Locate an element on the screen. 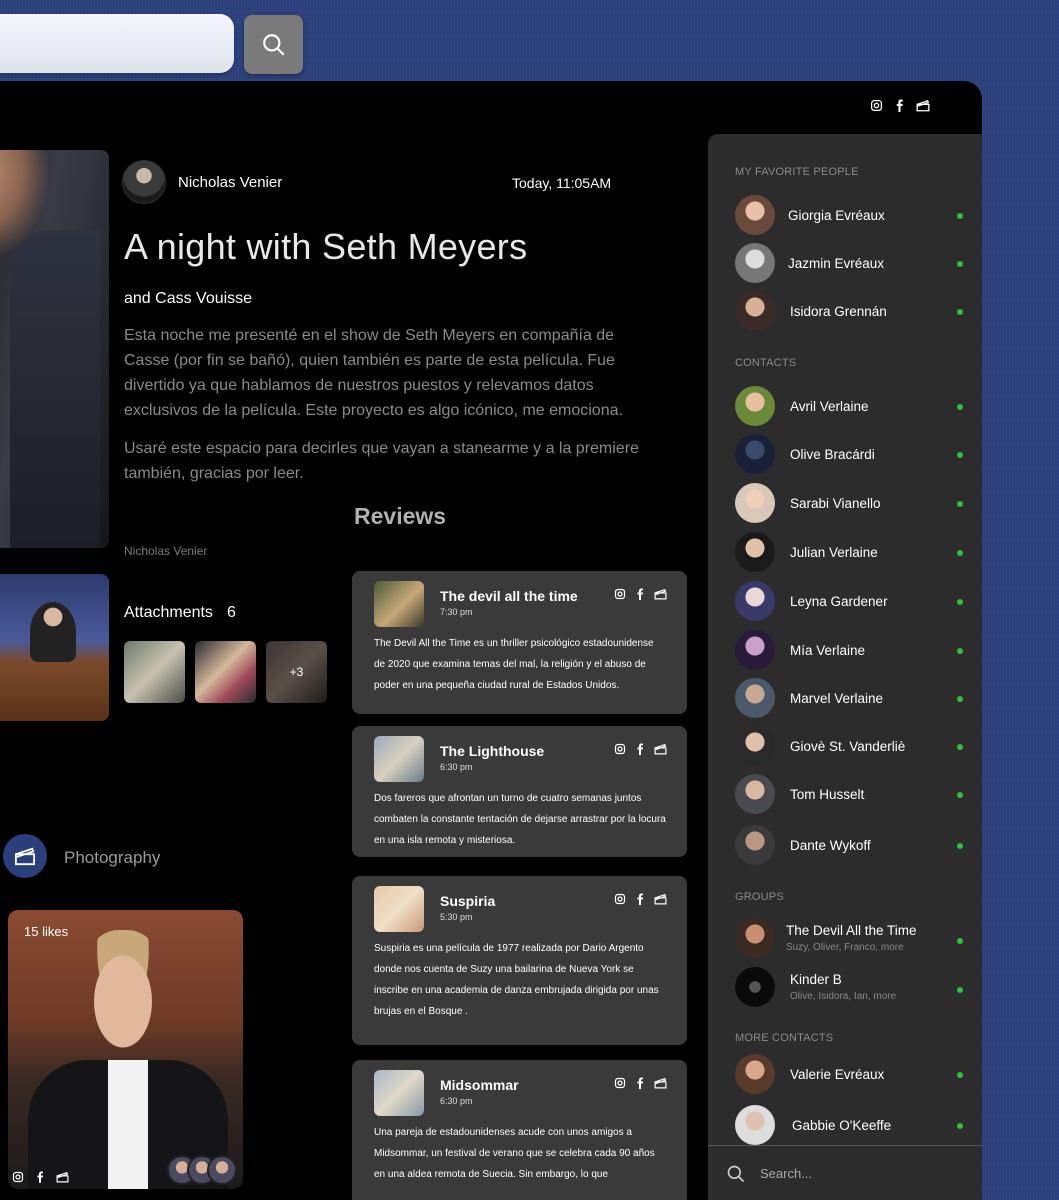 This screenshot has height=1200, width=1059. contact-item: Olive Bracárdi is located at coordinates (849, 454).